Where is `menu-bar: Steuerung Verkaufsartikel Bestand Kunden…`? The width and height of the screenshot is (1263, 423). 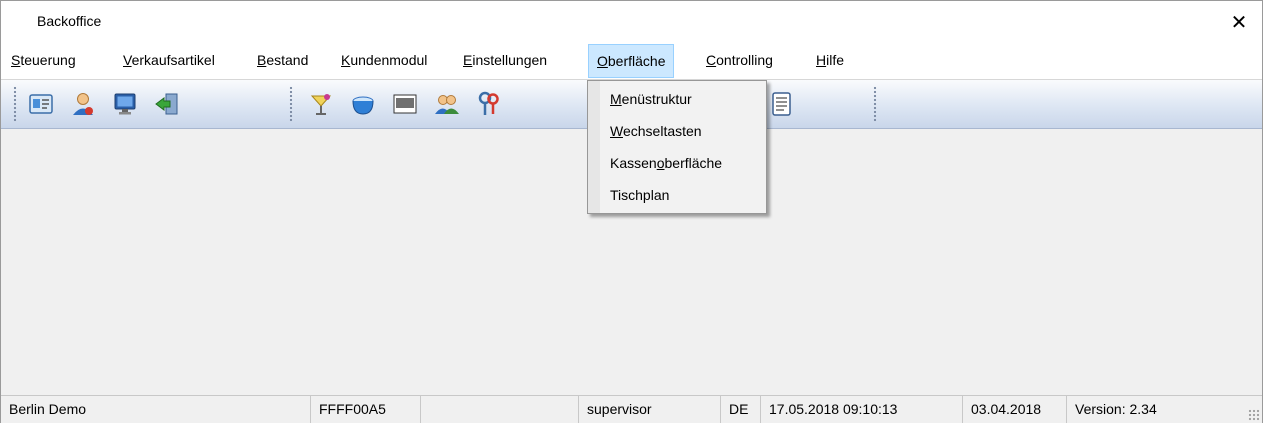 menu-bar: Steuerung Verkaufsartikel Bestand Kunden… is located at coordinates (631, 61).